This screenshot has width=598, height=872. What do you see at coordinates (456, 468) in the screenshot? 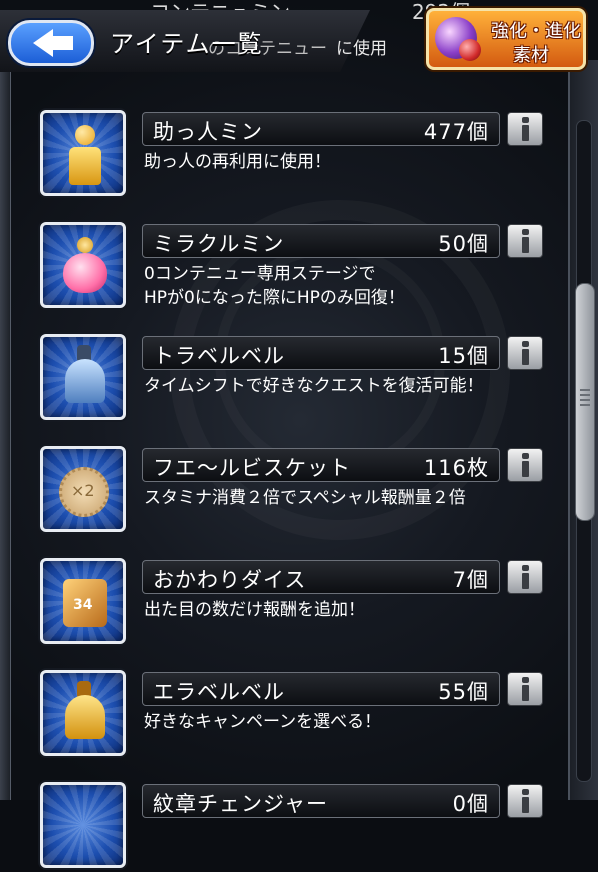
I see `item-count: 116枚` at bounding box center [456, 468].